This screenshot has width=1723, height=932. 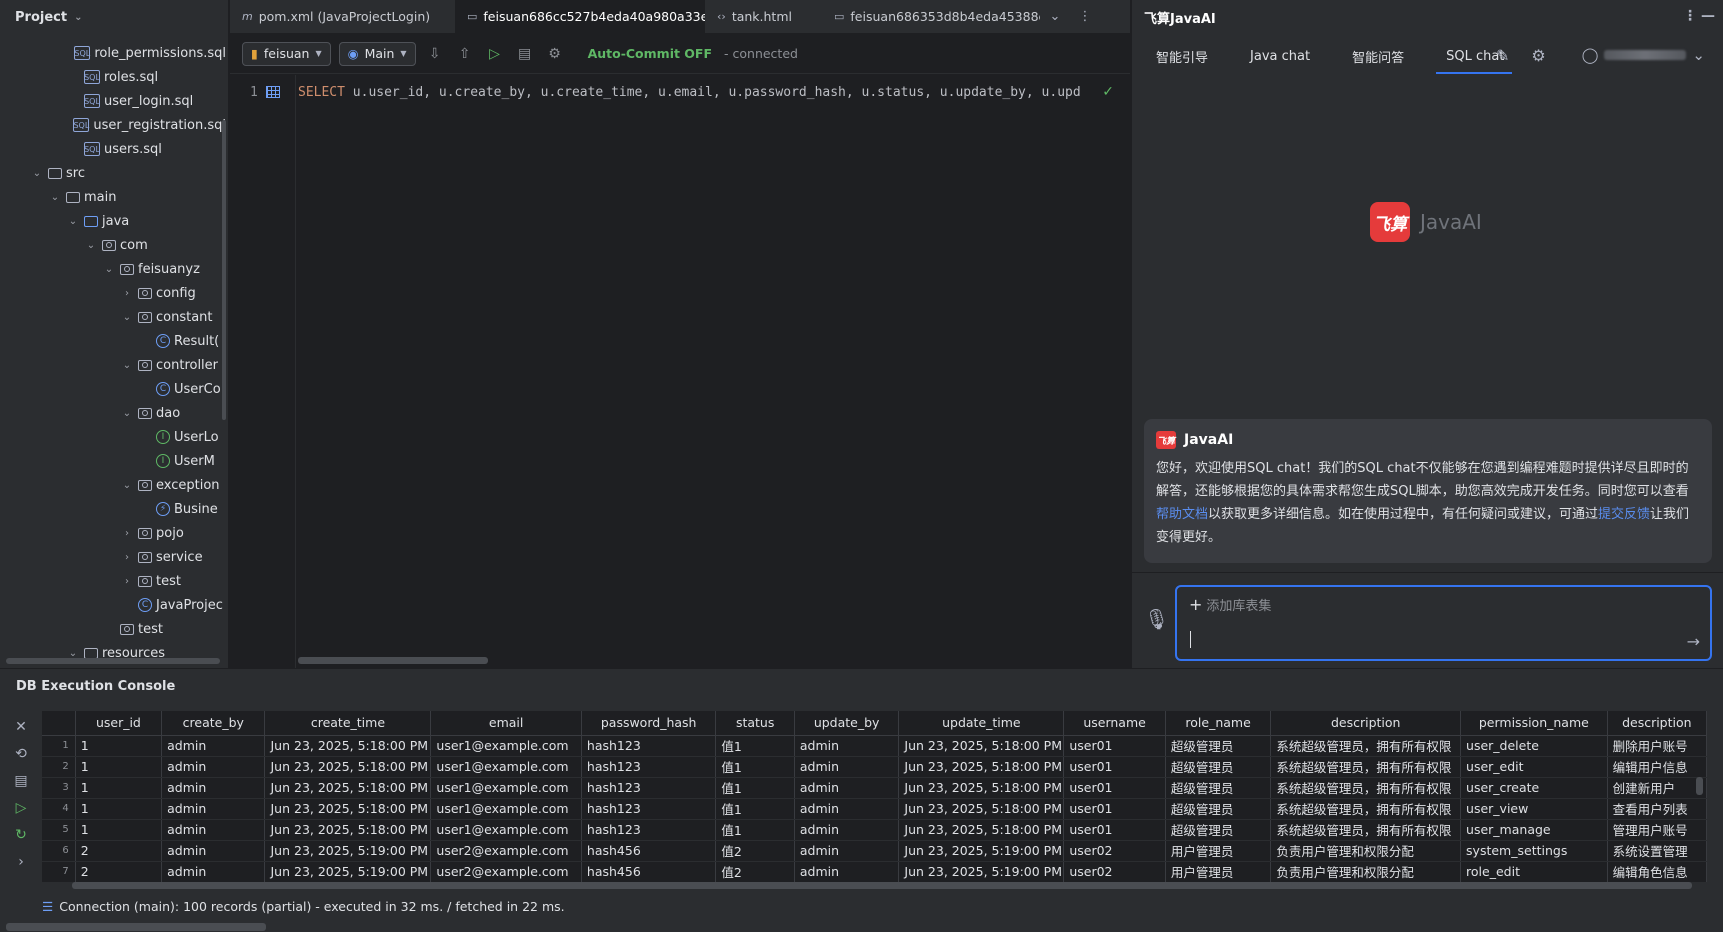 What do you see at coordinates (1534, 872) in the screenshot?
I see `table-cell: role_edit` at bounding box center [1534, 872].